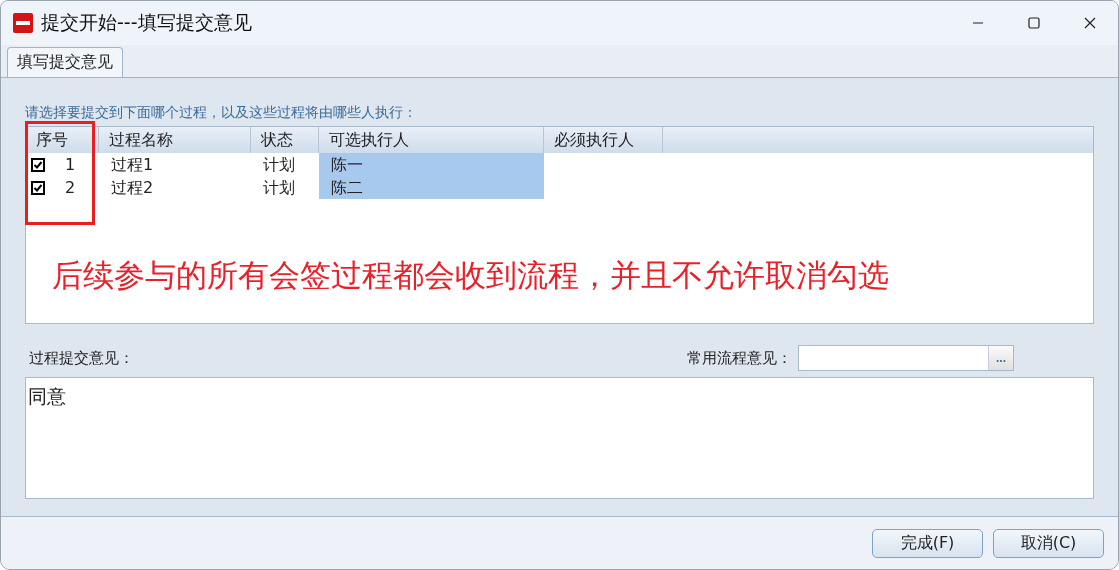 This screenshot has width=1119, height=570. Describe the element at coordinates (603, 140) in the screenshot. I see `column-header: 必须执行人` at that location.